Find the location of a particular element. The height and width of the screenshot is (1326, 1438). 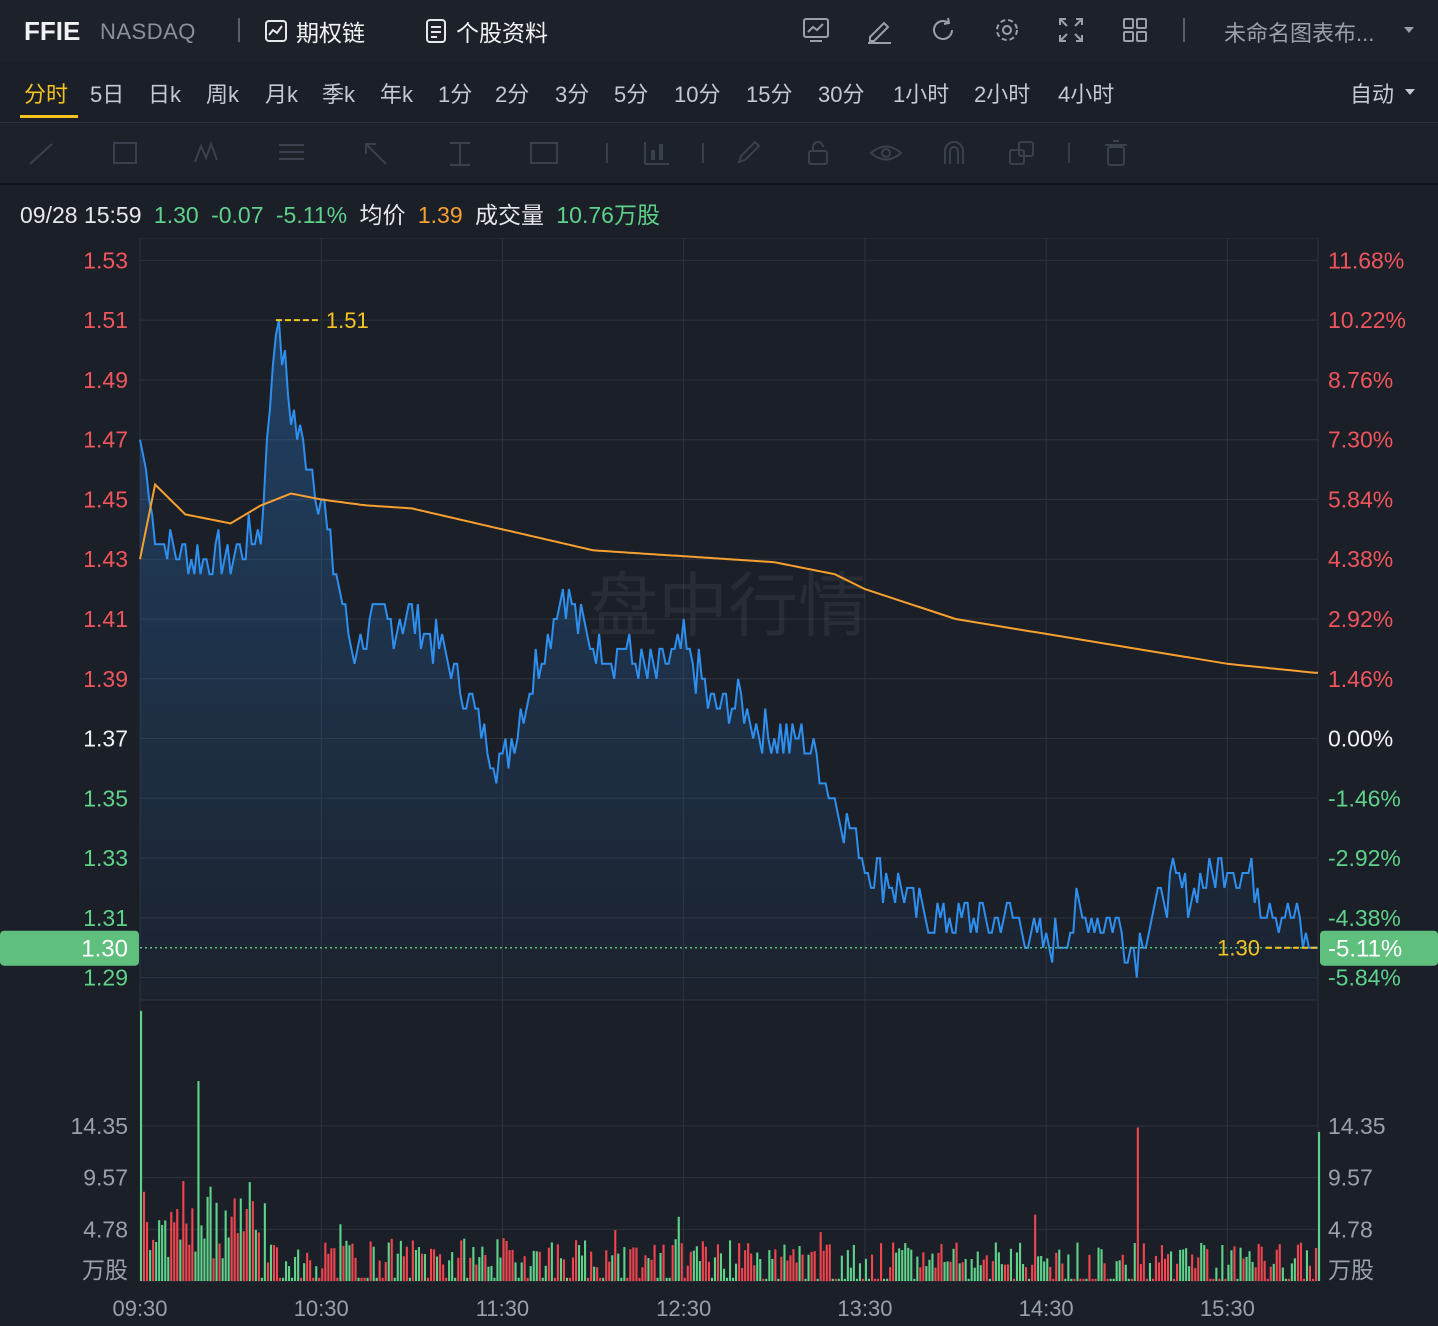

tab-period-16: 4小时 is located at coordinates (1086, 93).